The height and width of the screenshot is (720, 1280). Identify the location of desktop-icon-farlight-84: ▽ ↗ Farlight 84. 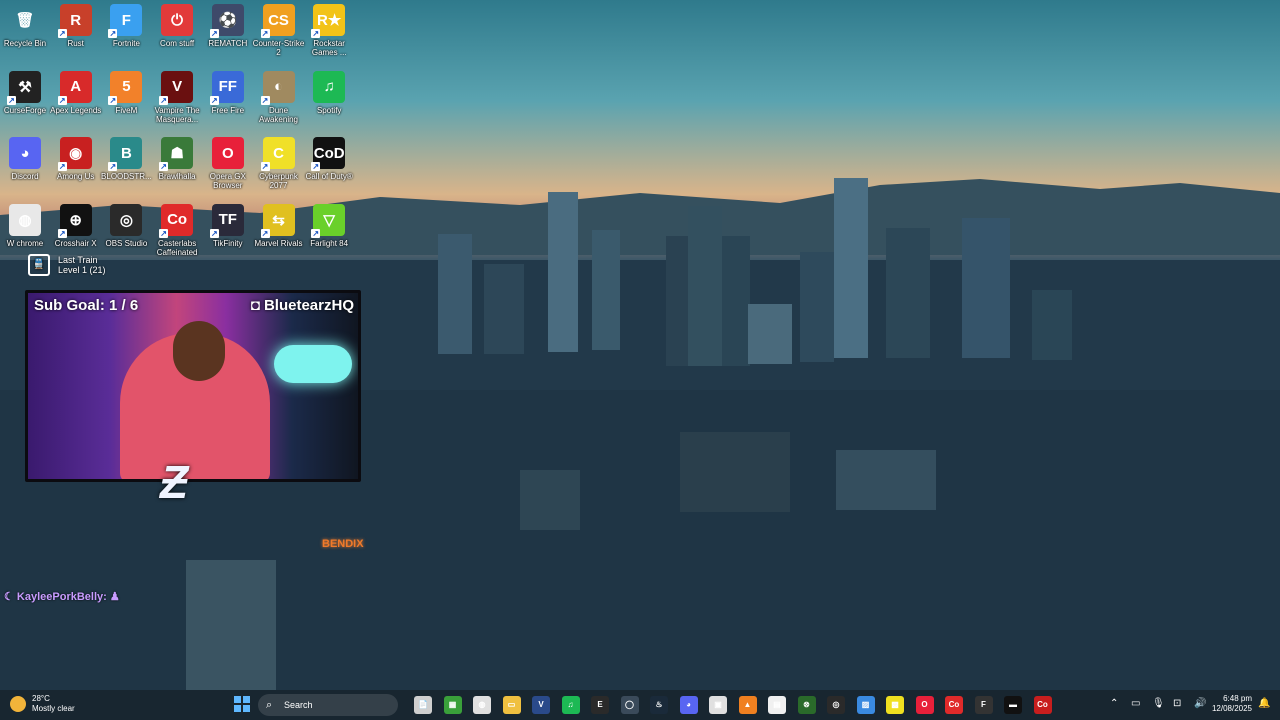
(329, 234).